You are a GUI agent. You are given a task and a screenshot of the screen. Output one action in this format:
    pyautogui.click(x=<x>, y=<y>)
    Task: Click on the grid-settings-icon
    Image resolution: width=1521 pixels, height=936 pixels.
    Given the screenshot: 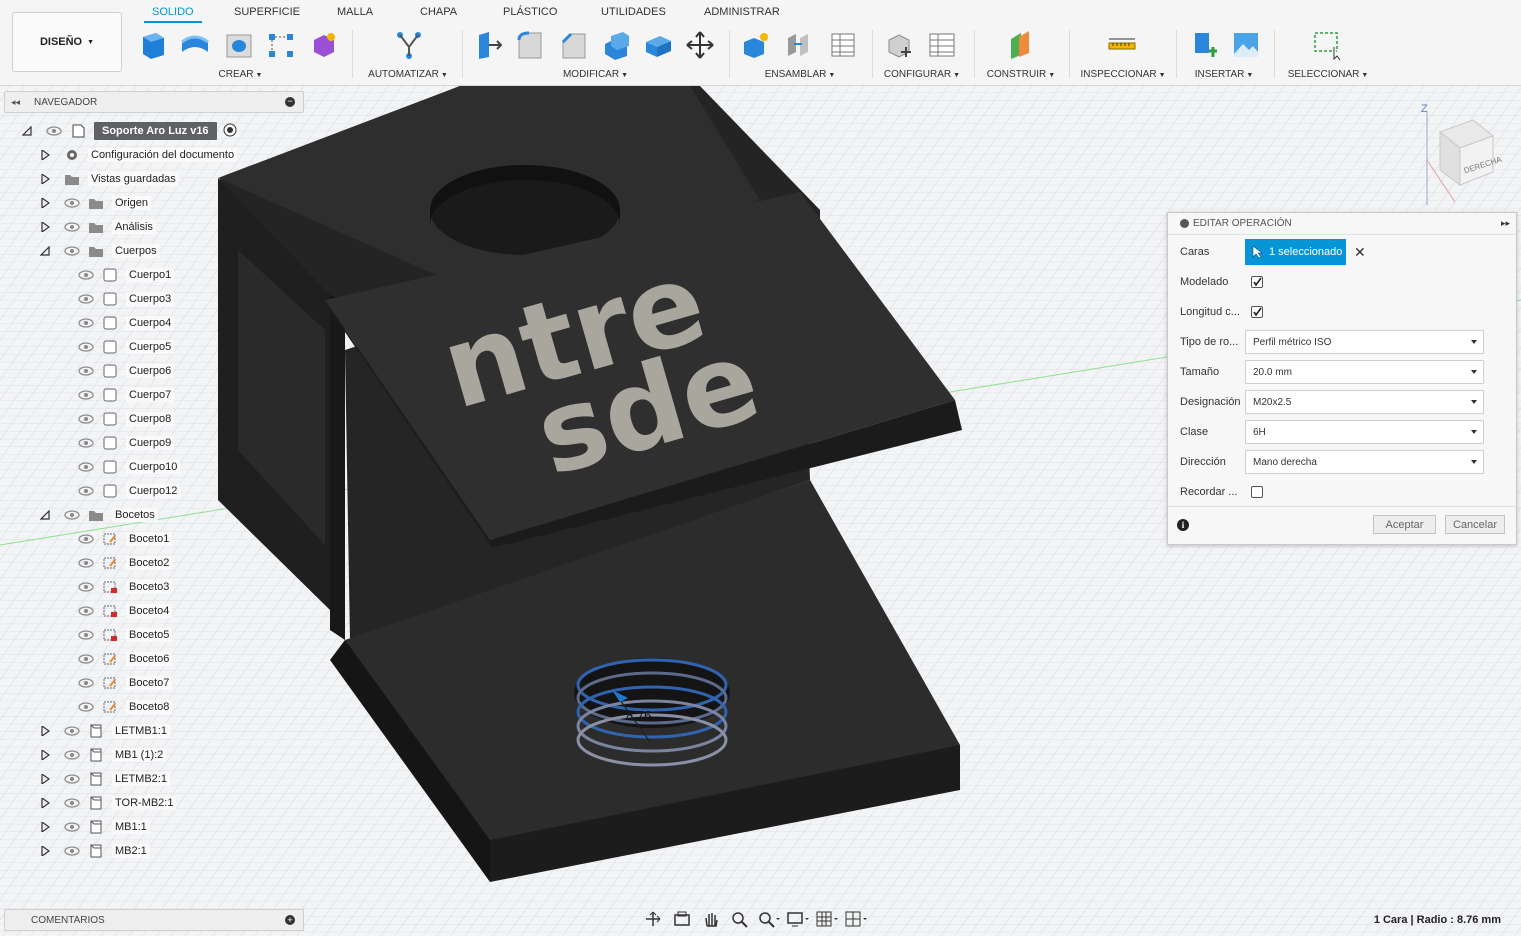 What is the action you would take?
    pyautogui.click(x=827, y=919)
    